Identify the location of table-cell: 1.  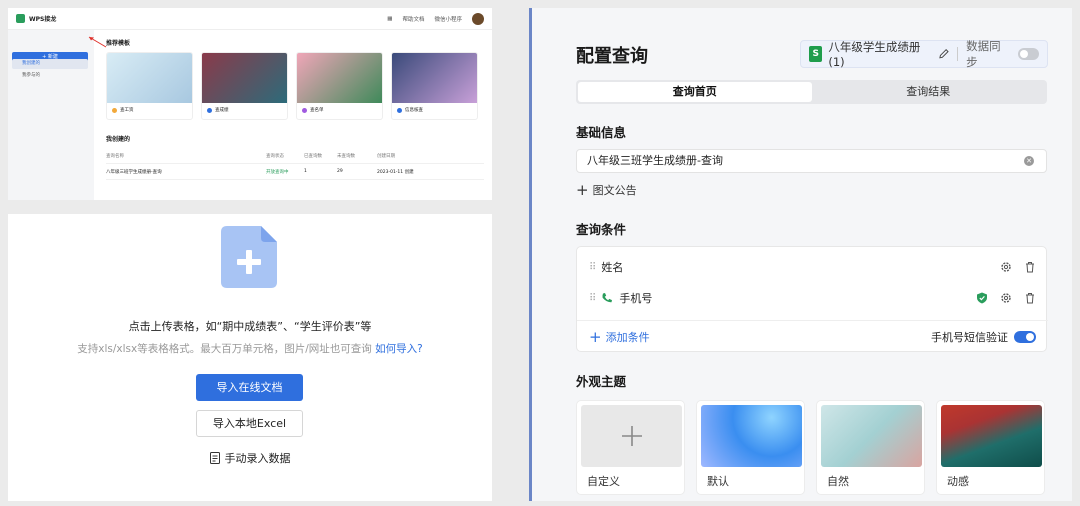
(305, 171).